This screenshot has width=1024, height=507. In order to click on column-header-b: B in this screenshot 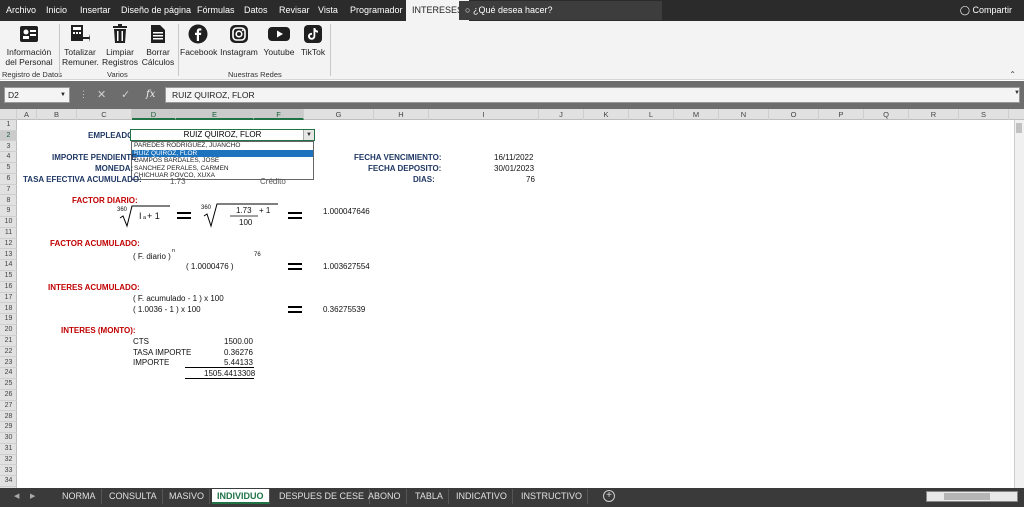, I will do `click(57, 114)`.